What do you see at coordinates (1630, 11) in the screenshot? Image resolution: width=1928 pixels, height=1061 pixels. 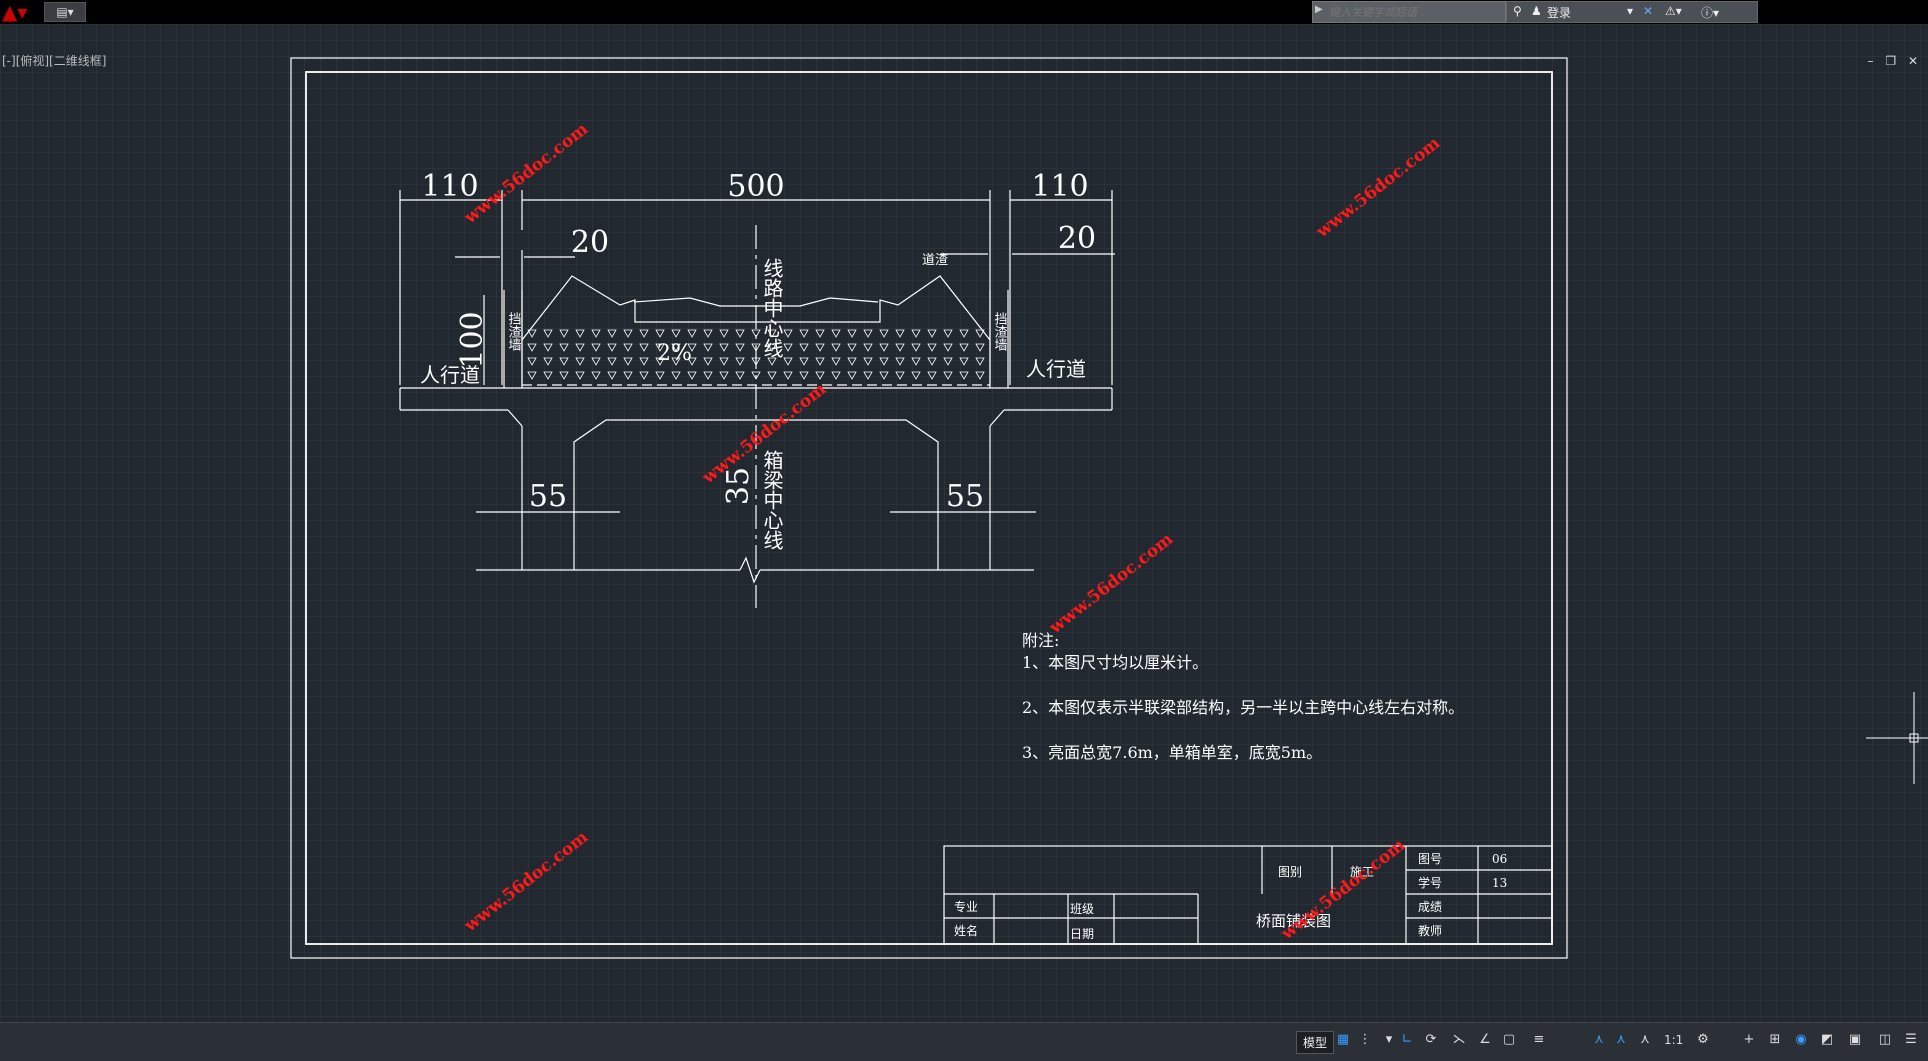 I see `login-dropdown-icon: ▾` at bounding box center [1630, 11].